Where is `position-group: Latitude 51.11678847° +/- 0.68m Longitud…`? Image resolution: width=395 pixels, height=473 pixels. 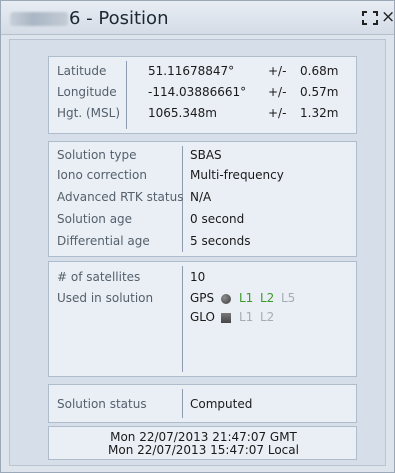
position-group: Latitude 51.11678847° +/- 0.68m Longitud… is located at coordinates (202, 95).